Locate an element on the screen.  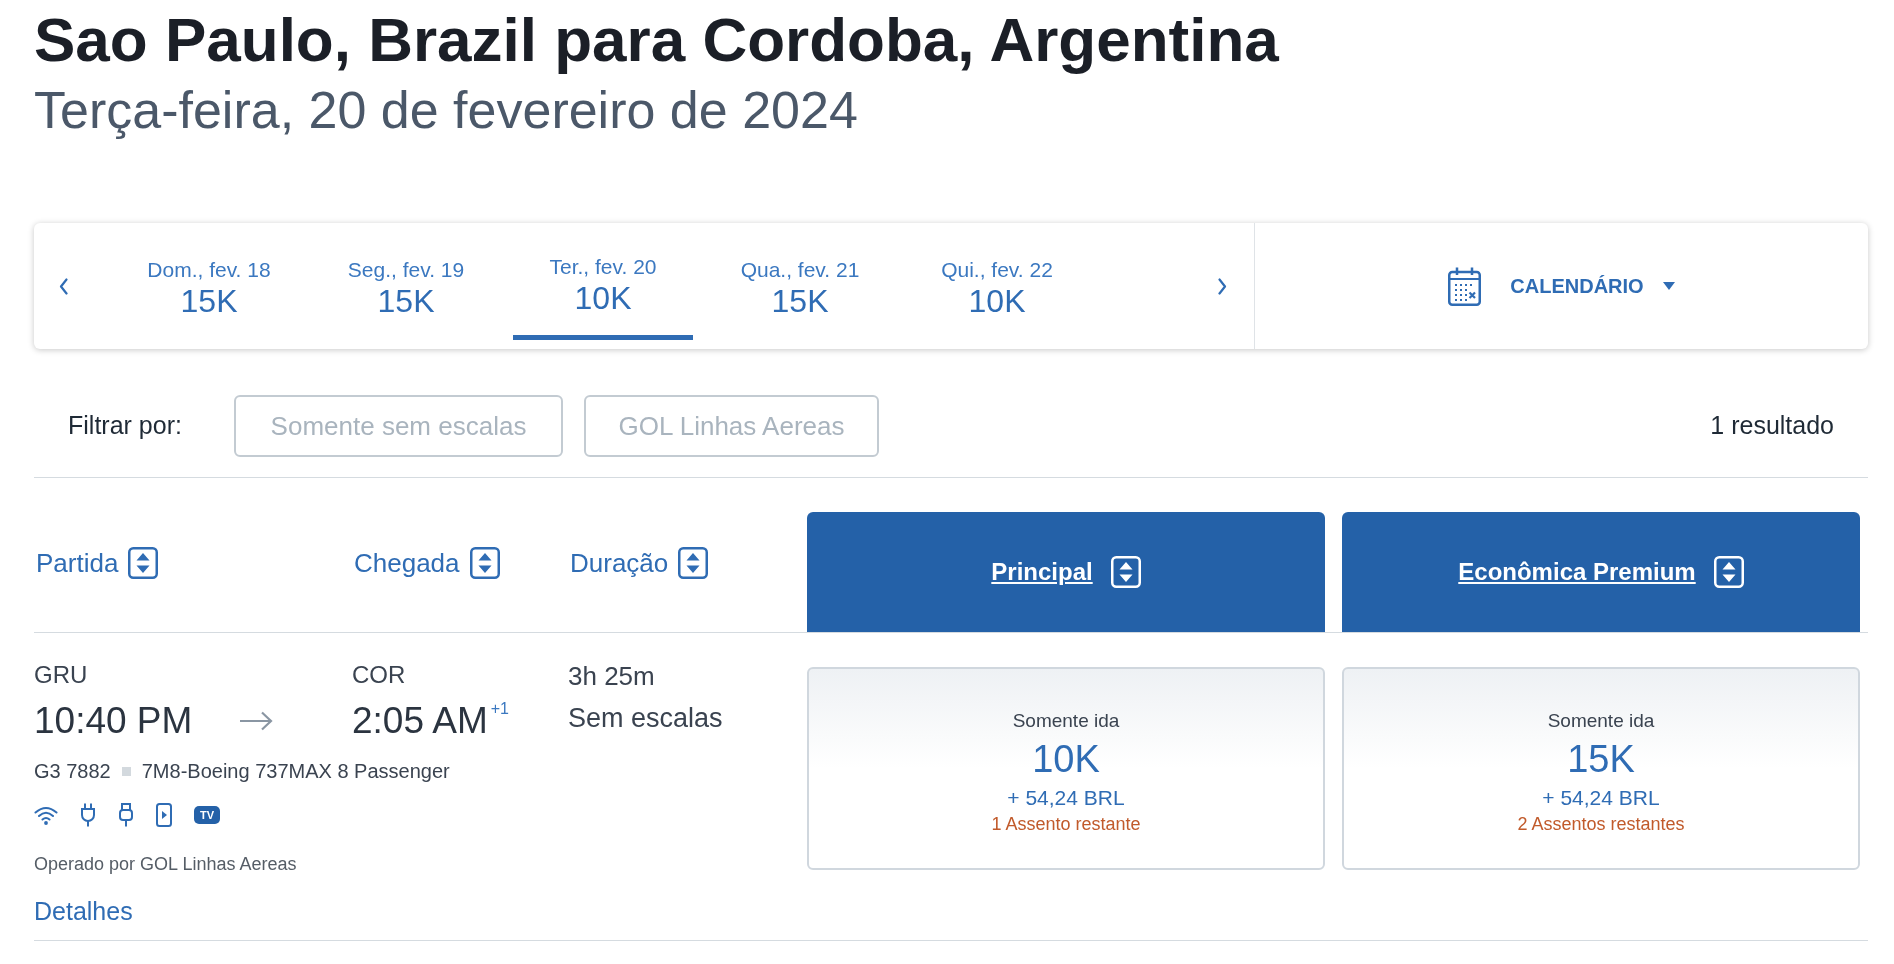
date-tab: Ter., fev. 20 10K is located at coordinates (603, 281).